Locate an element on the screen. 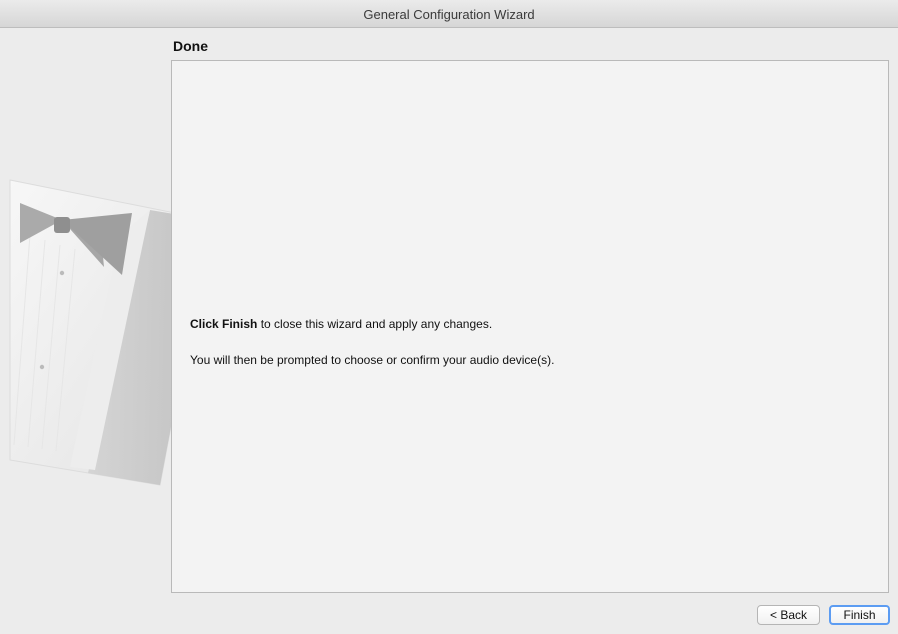 The height and width of the screenshot is (634, 898). back-button: < Back is located at coordinates (788, 615).